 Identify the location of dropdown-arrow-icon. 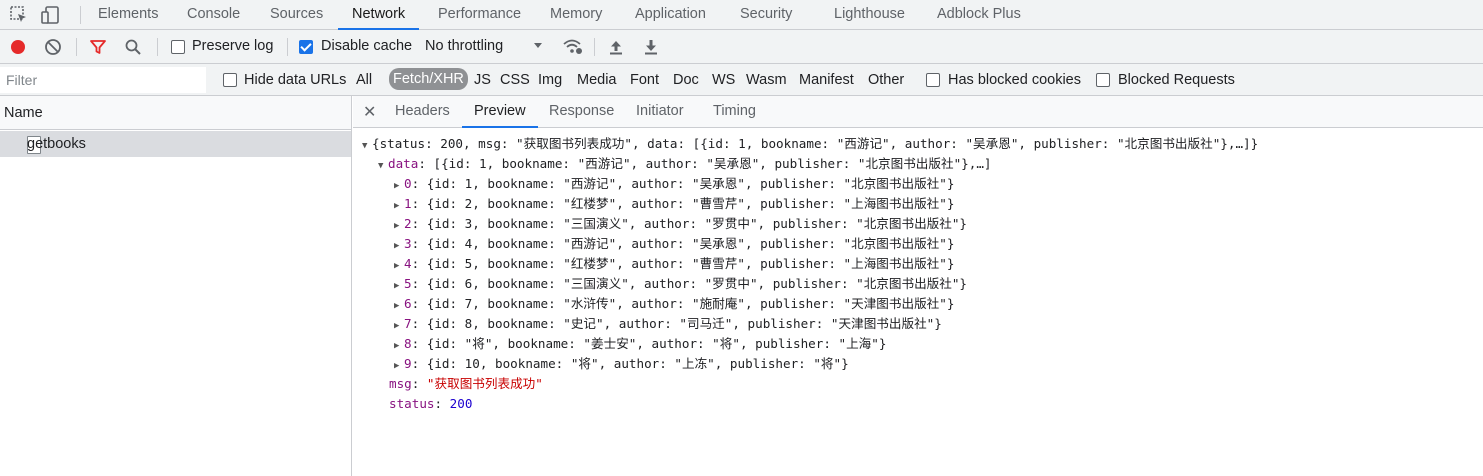
(540, 48).